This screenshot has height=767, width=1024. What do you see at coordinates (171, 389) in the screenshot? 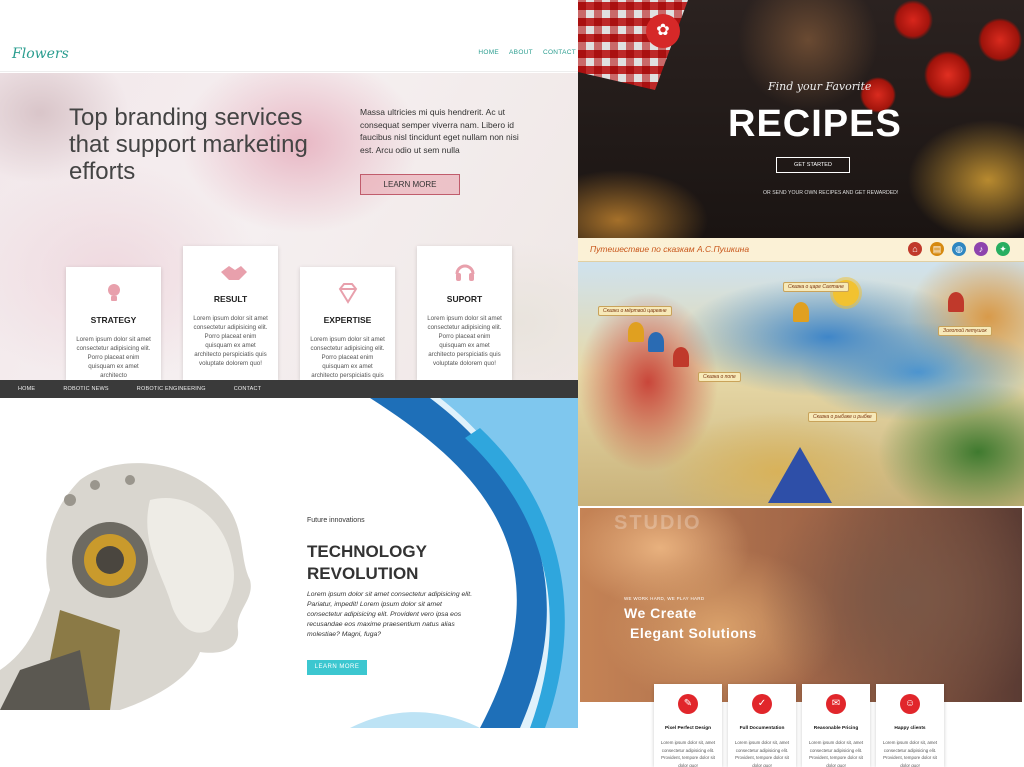
I see `nav-robotic-engineering-link: ROBOTIC ENGINEERING` at bounding box center [171, 389].